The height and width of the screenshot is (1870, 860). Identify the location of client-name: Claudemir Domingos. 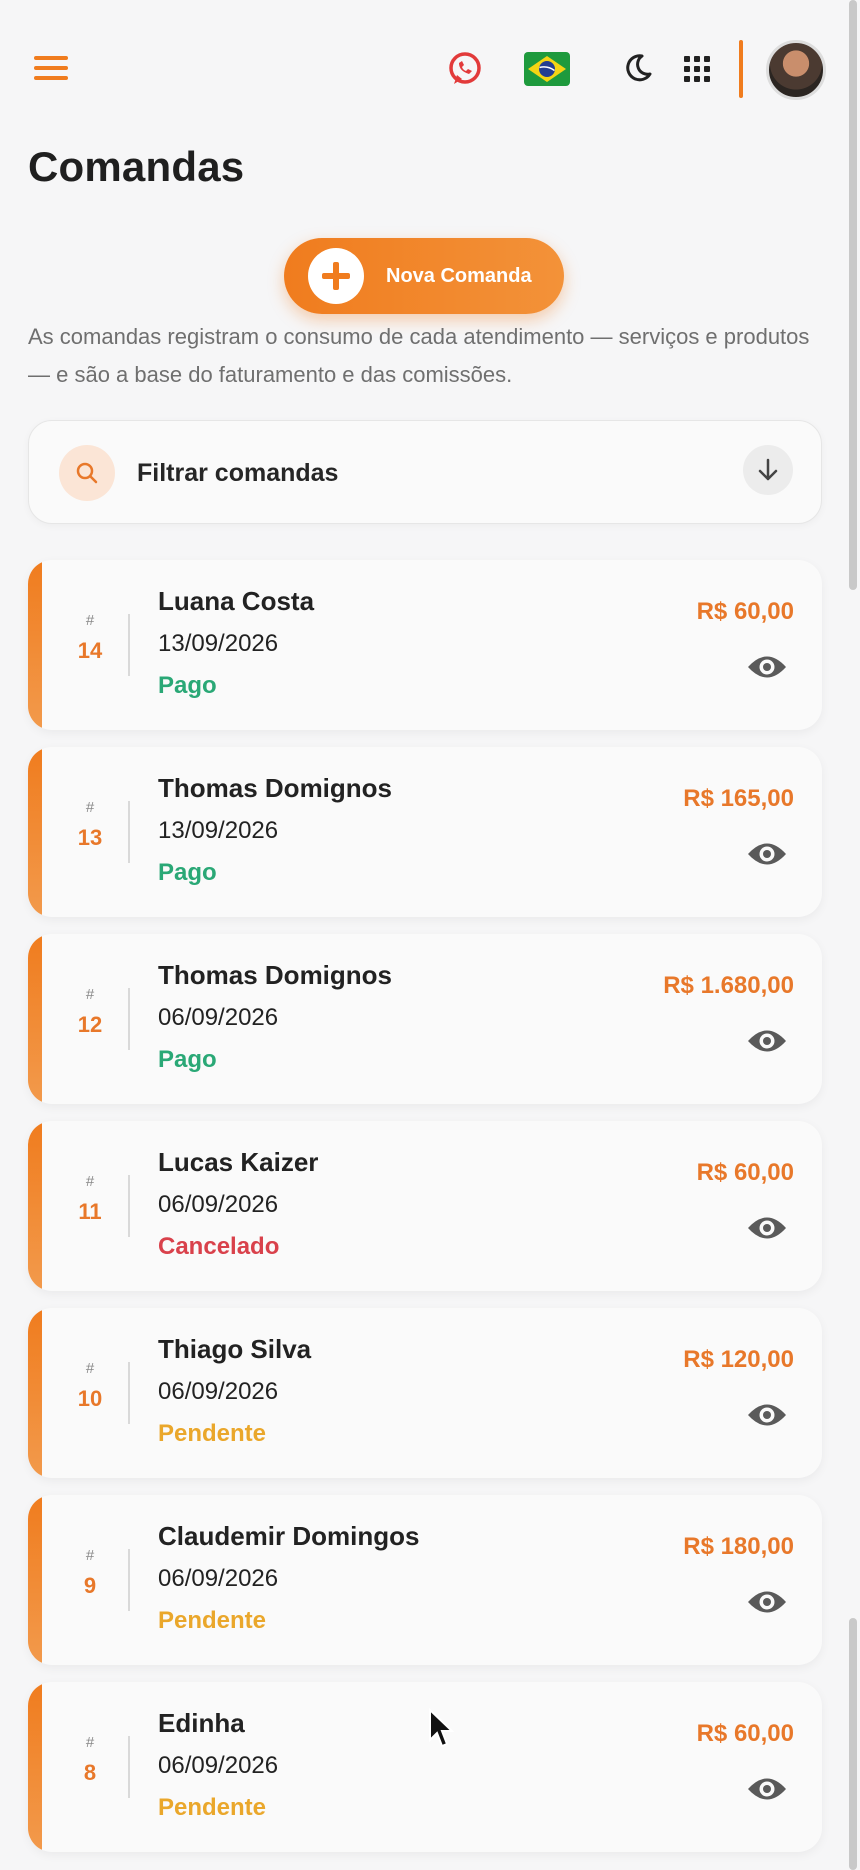
(289, 1536).